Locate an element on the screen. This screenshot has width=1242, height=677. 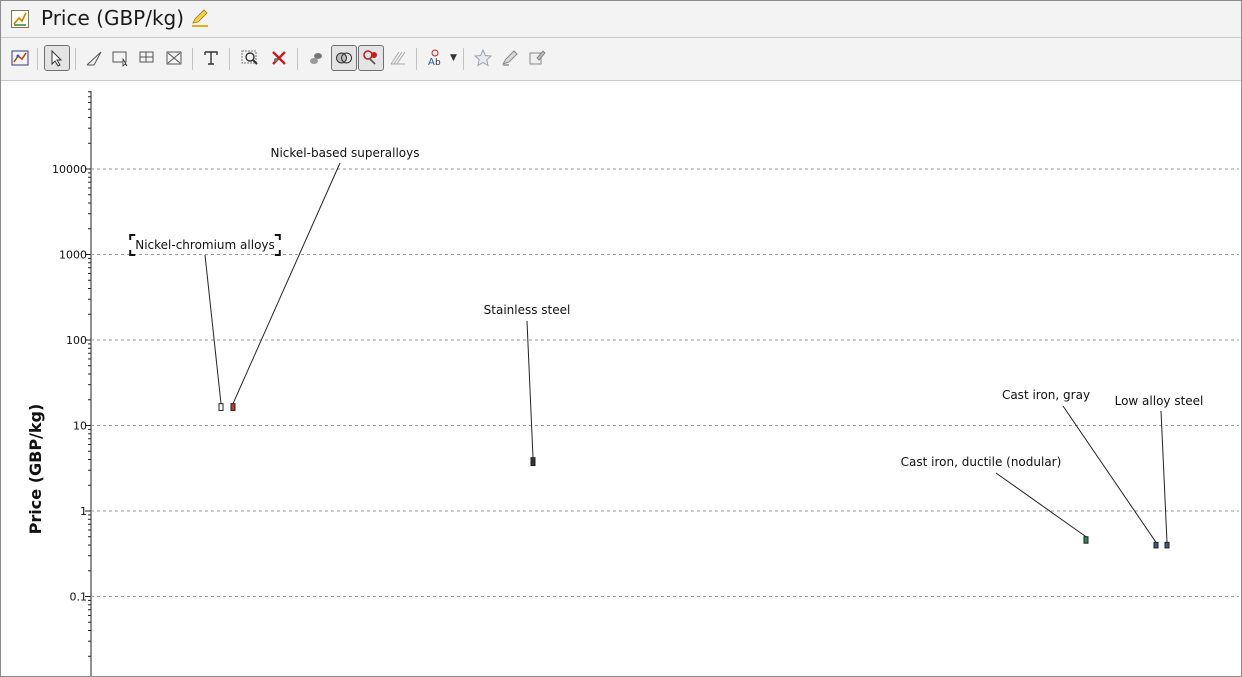
material-label: Nickel-chromium alloys is located at coordinates (205, 245).